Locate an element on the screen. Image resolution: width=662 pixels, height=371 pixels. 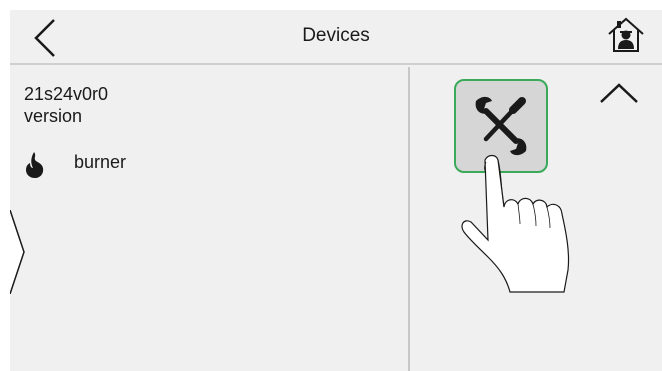
page-title: Devices is located at coordinates (336, 35).